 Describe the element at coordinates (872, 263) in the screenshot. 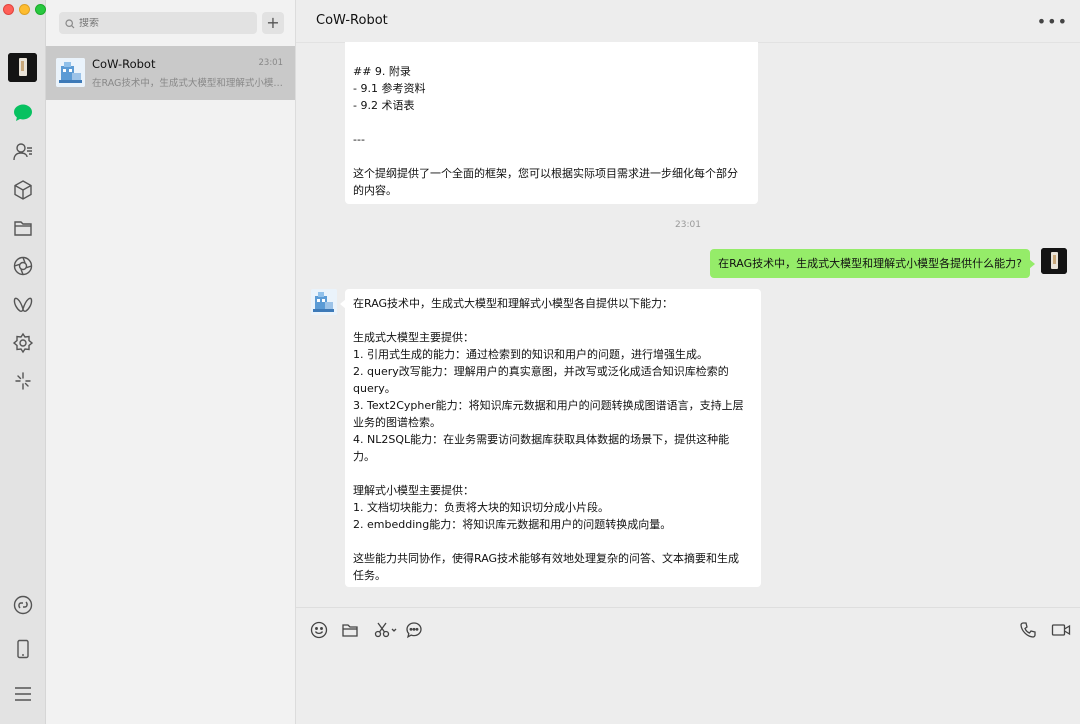

I see `user-message-bubble: 在RAG技术中，生成式大模型和理解式小模型各提供什么能力?` at that location.